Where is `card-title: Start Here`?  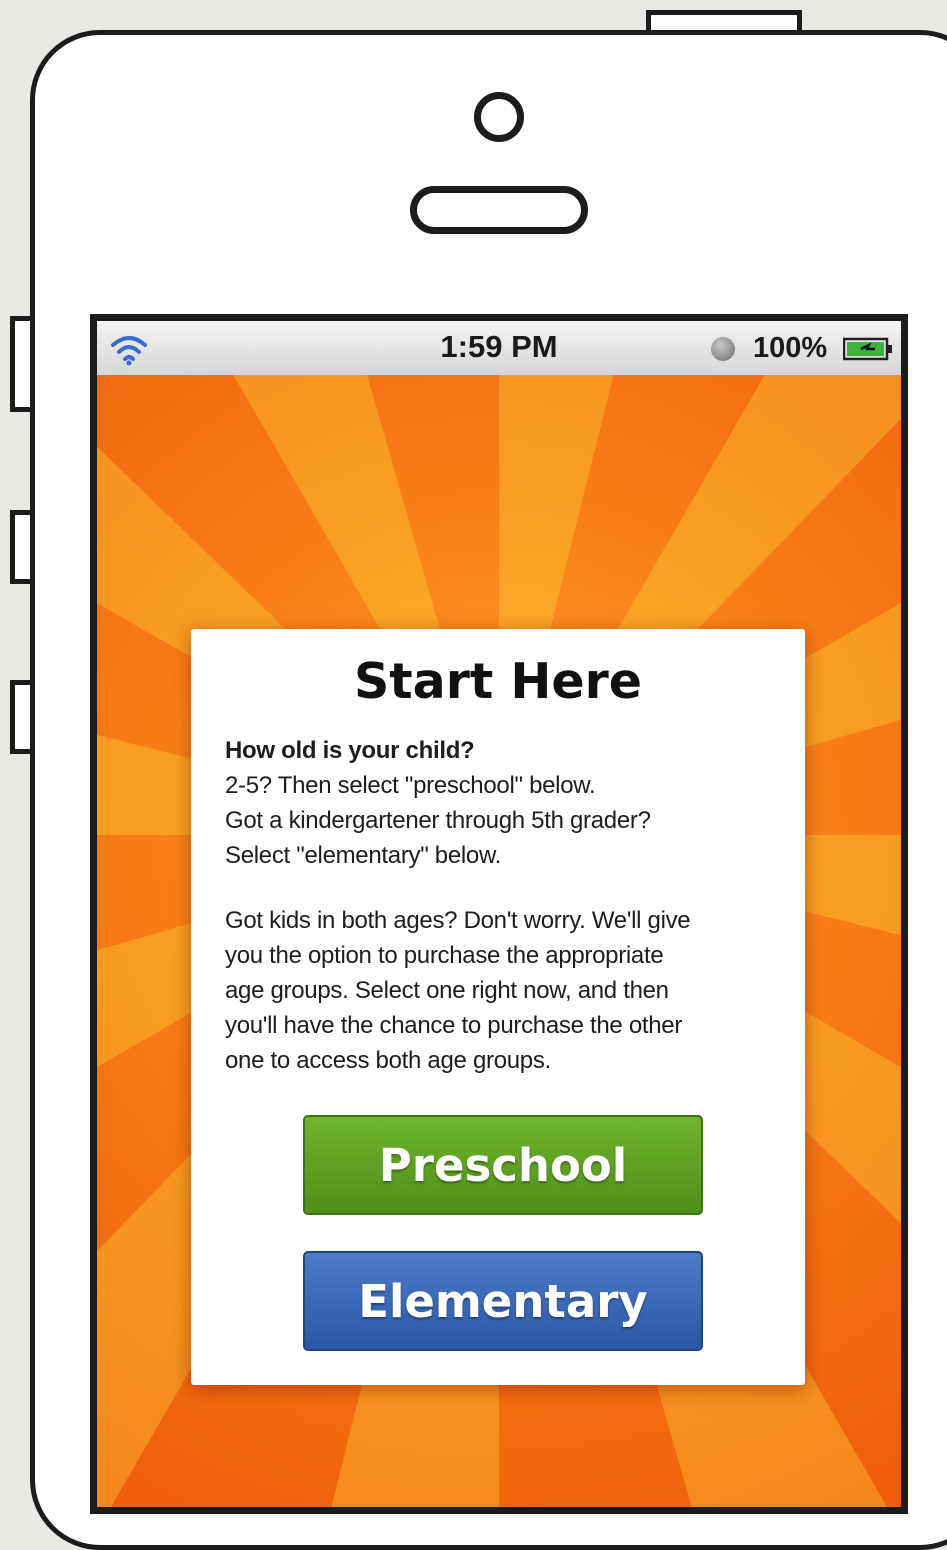
card-title: Start Here is located at coordinates (498, 681).